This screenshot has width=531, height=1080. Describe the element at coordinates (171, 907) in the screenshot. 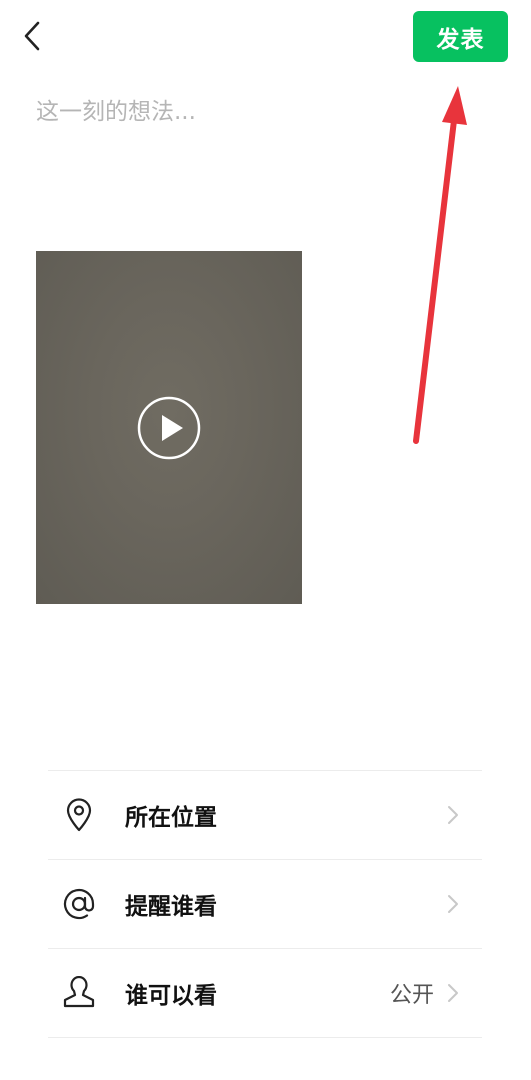

I see `option-mention-label: 提醒谁看` at that location.